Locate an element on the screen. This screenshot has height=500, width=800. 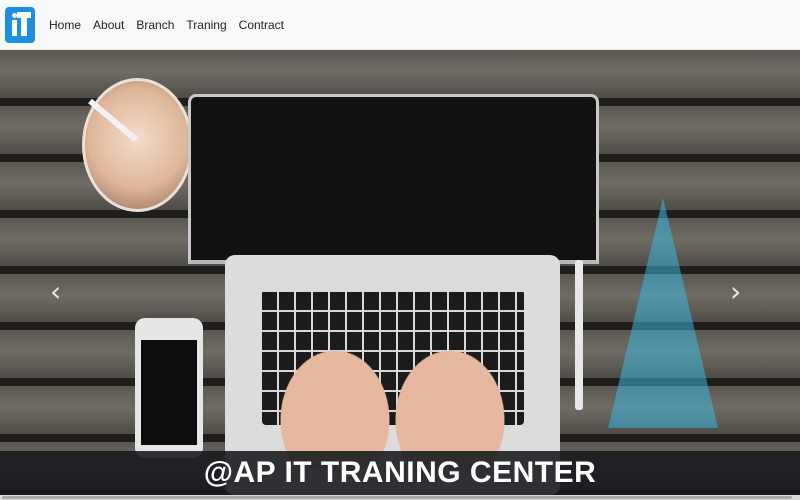
carousel-caption-band: @AP IT TRANING CENTER is located at coordinates (400, 473).